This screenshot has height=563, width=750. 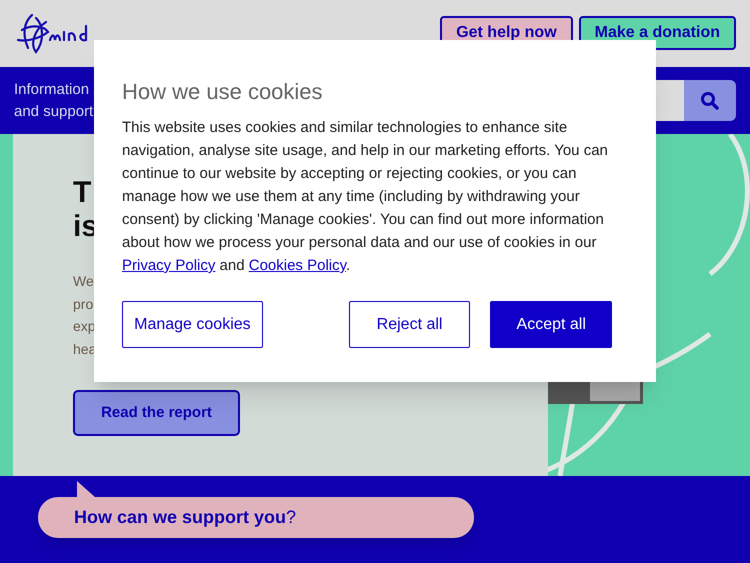 I want to click on speech-bubble-tail-icon, so click(x=86, y=489).